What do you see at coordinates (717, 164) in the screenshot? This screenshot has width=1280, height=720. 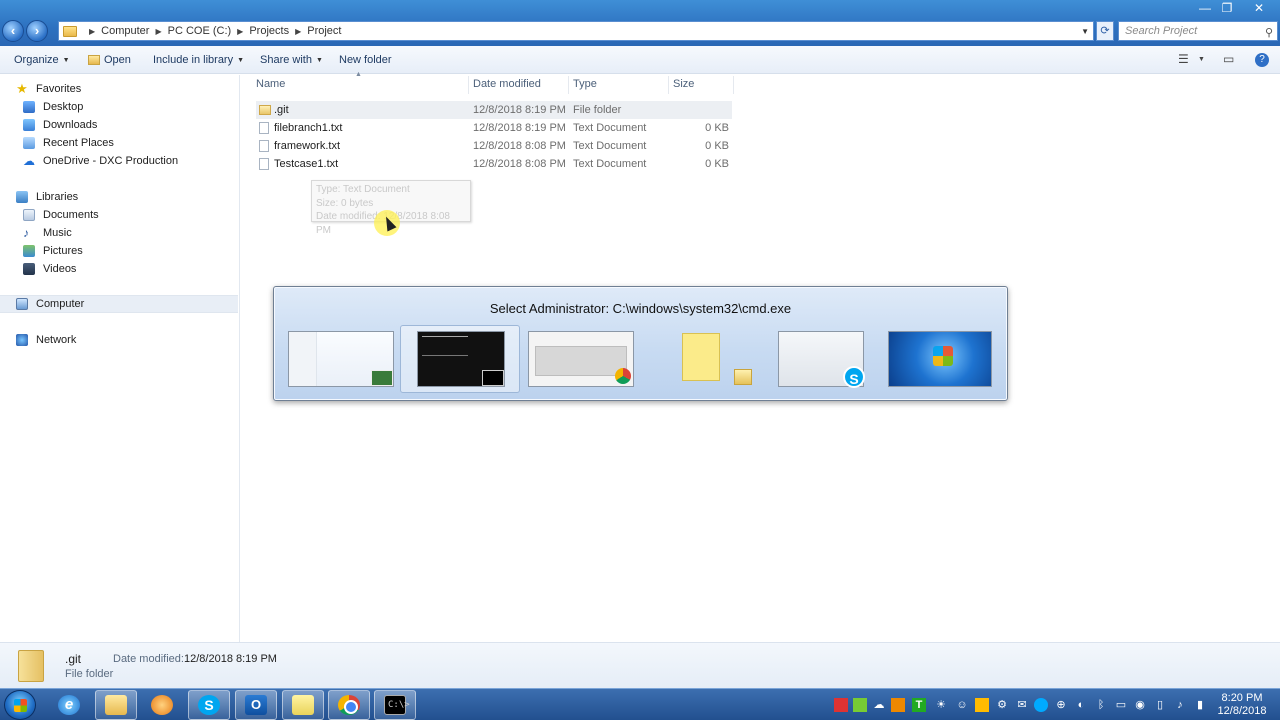 I see `file-size: 0 KB` at bounding box center [717, 164].